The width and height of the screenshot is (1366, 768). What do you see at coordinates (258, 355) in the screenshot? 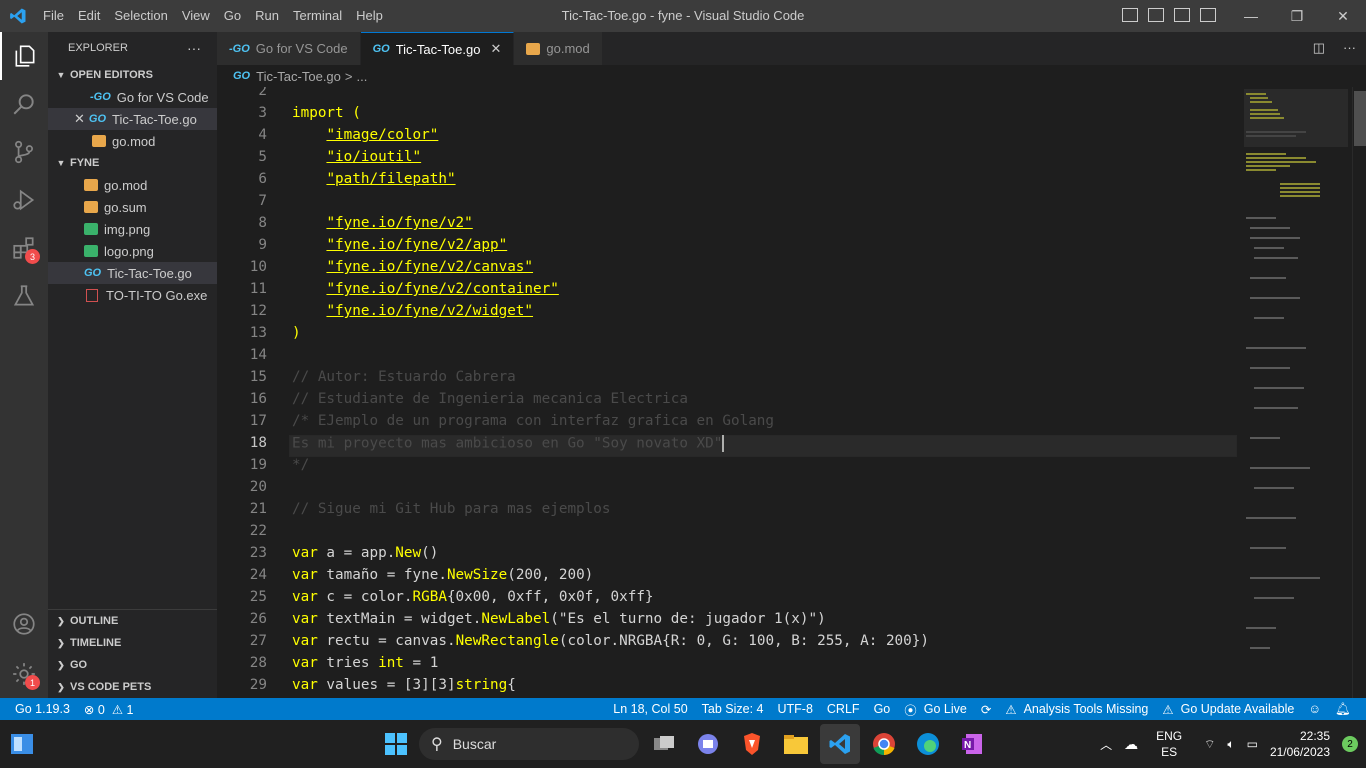
I see `line-number: 14` at bounding box center [258, 355].